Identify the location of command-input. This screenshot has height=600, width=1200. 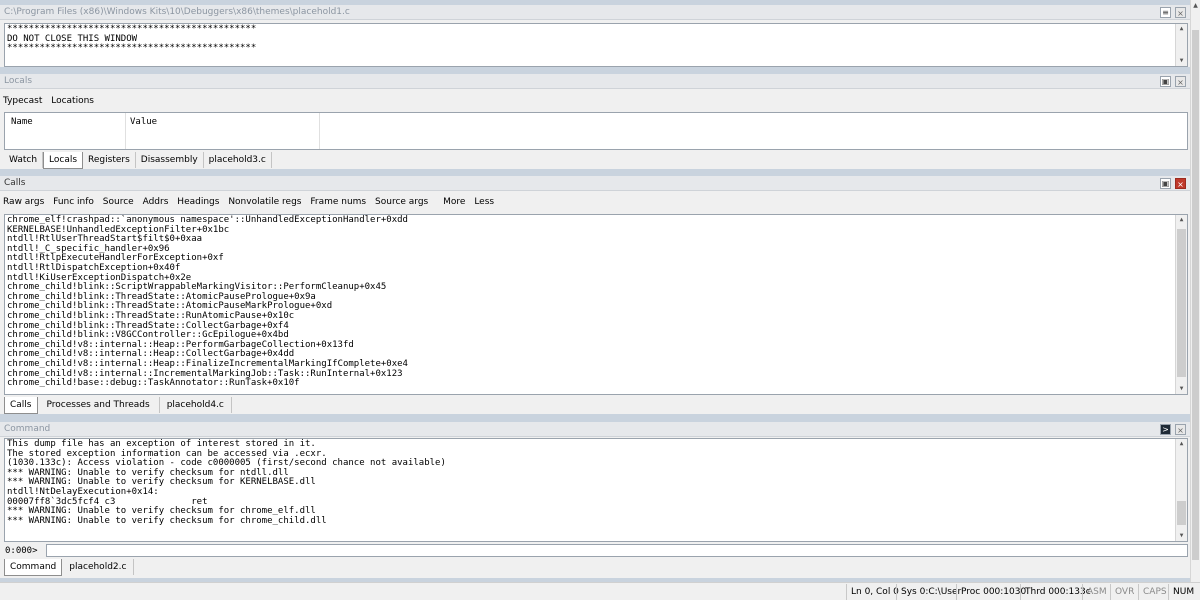
(617, 550).